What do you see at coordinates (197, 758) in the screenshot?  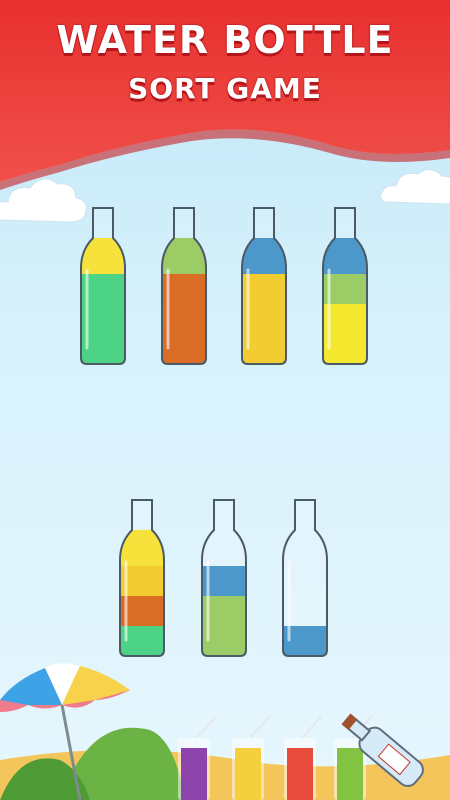 I see `purple-drink-icon` at bounding box center [197, 758].